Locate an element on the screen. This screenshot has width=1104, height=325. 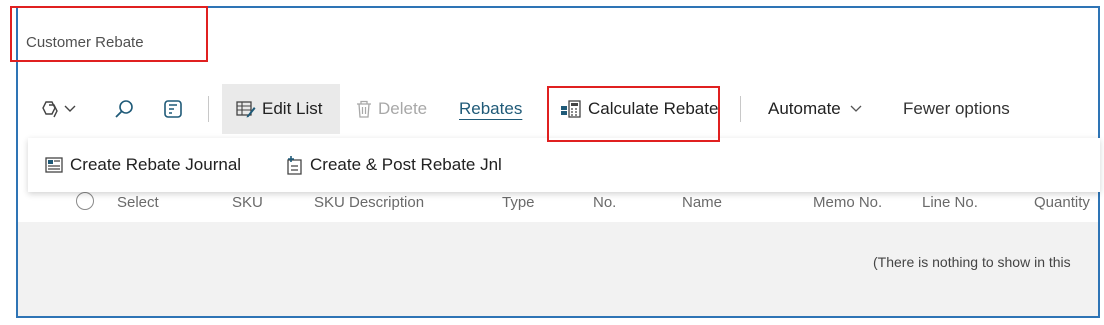
edit-list-button: Edit List is located at coordinates (279, 109).